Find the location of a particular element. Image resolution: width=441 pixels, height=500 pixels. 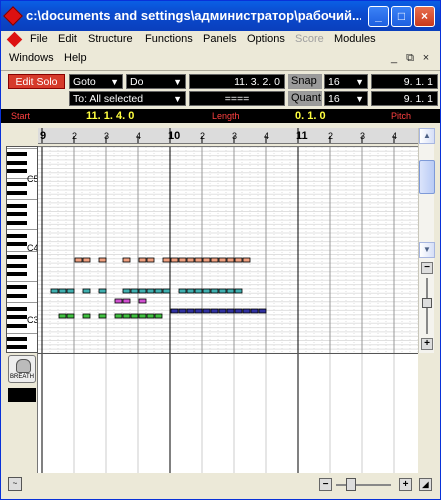

menu-edit: Edit is located at coordinates (67, 39).